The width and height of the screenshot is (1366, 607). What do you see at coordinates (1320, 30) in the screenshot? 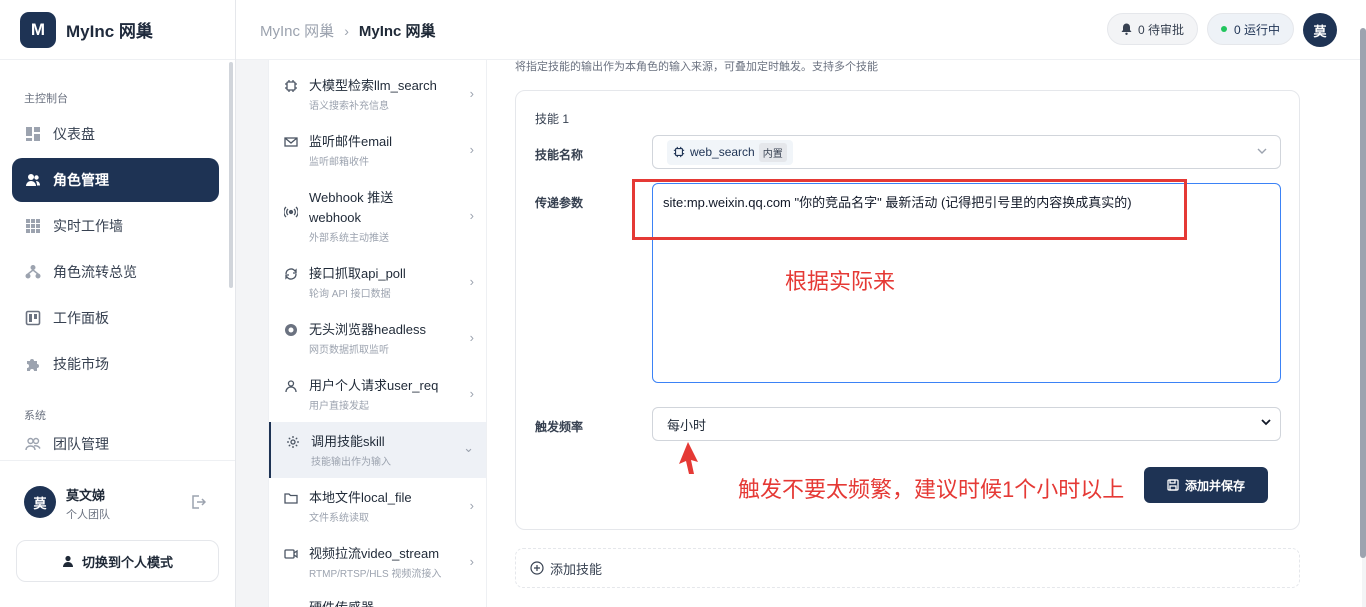
I see `header-avatar: 莫` at bounding box center [1320, 30].